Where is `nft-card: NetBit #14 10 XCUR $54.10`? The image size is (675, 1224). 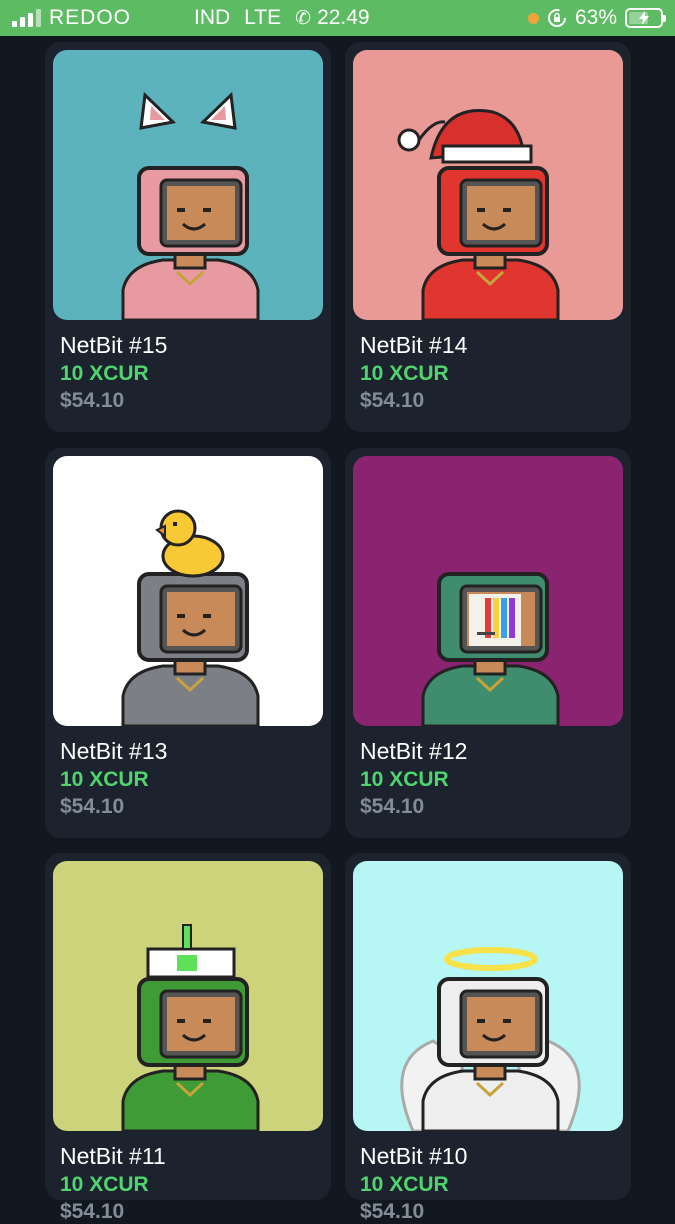 nft-card: NetBit #14 10 XCUR $54.10 is located at coordinates (488, 237).